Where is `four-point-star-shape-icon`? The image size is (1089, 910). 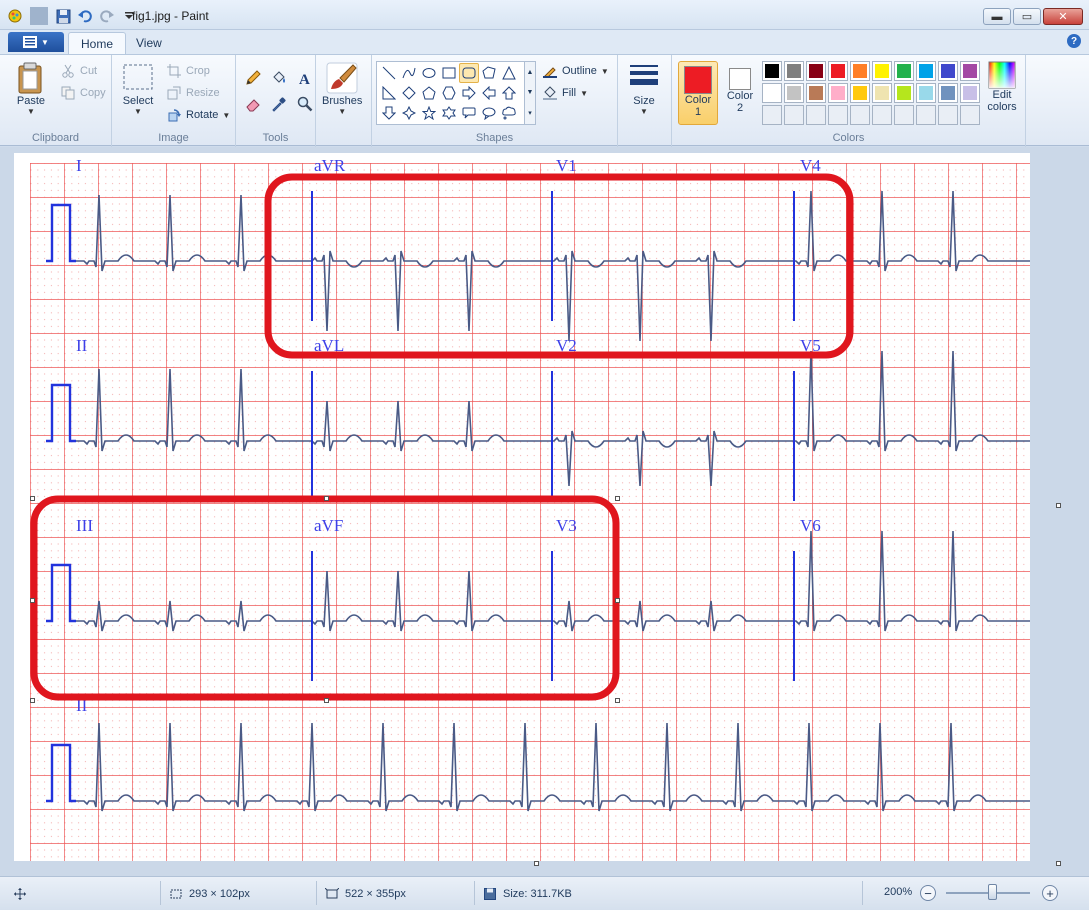 four-point-star-shape-icon is located at coordinates (409, 113).